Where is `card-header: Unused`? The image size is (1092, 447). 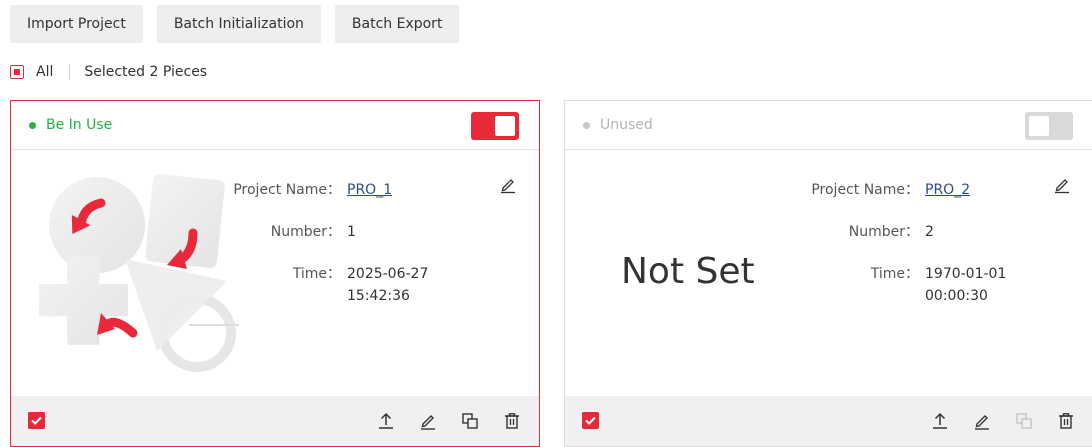 card-header: Unused is located at coordinates (828, 125).